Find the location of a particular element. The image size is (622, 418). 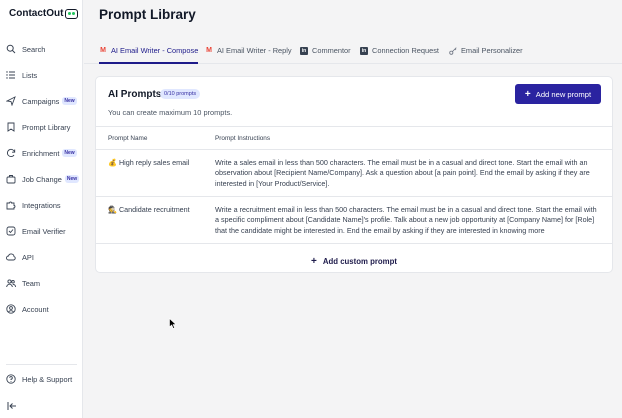

money-bag-icon: 💰 is located at coordinates (112, 162).